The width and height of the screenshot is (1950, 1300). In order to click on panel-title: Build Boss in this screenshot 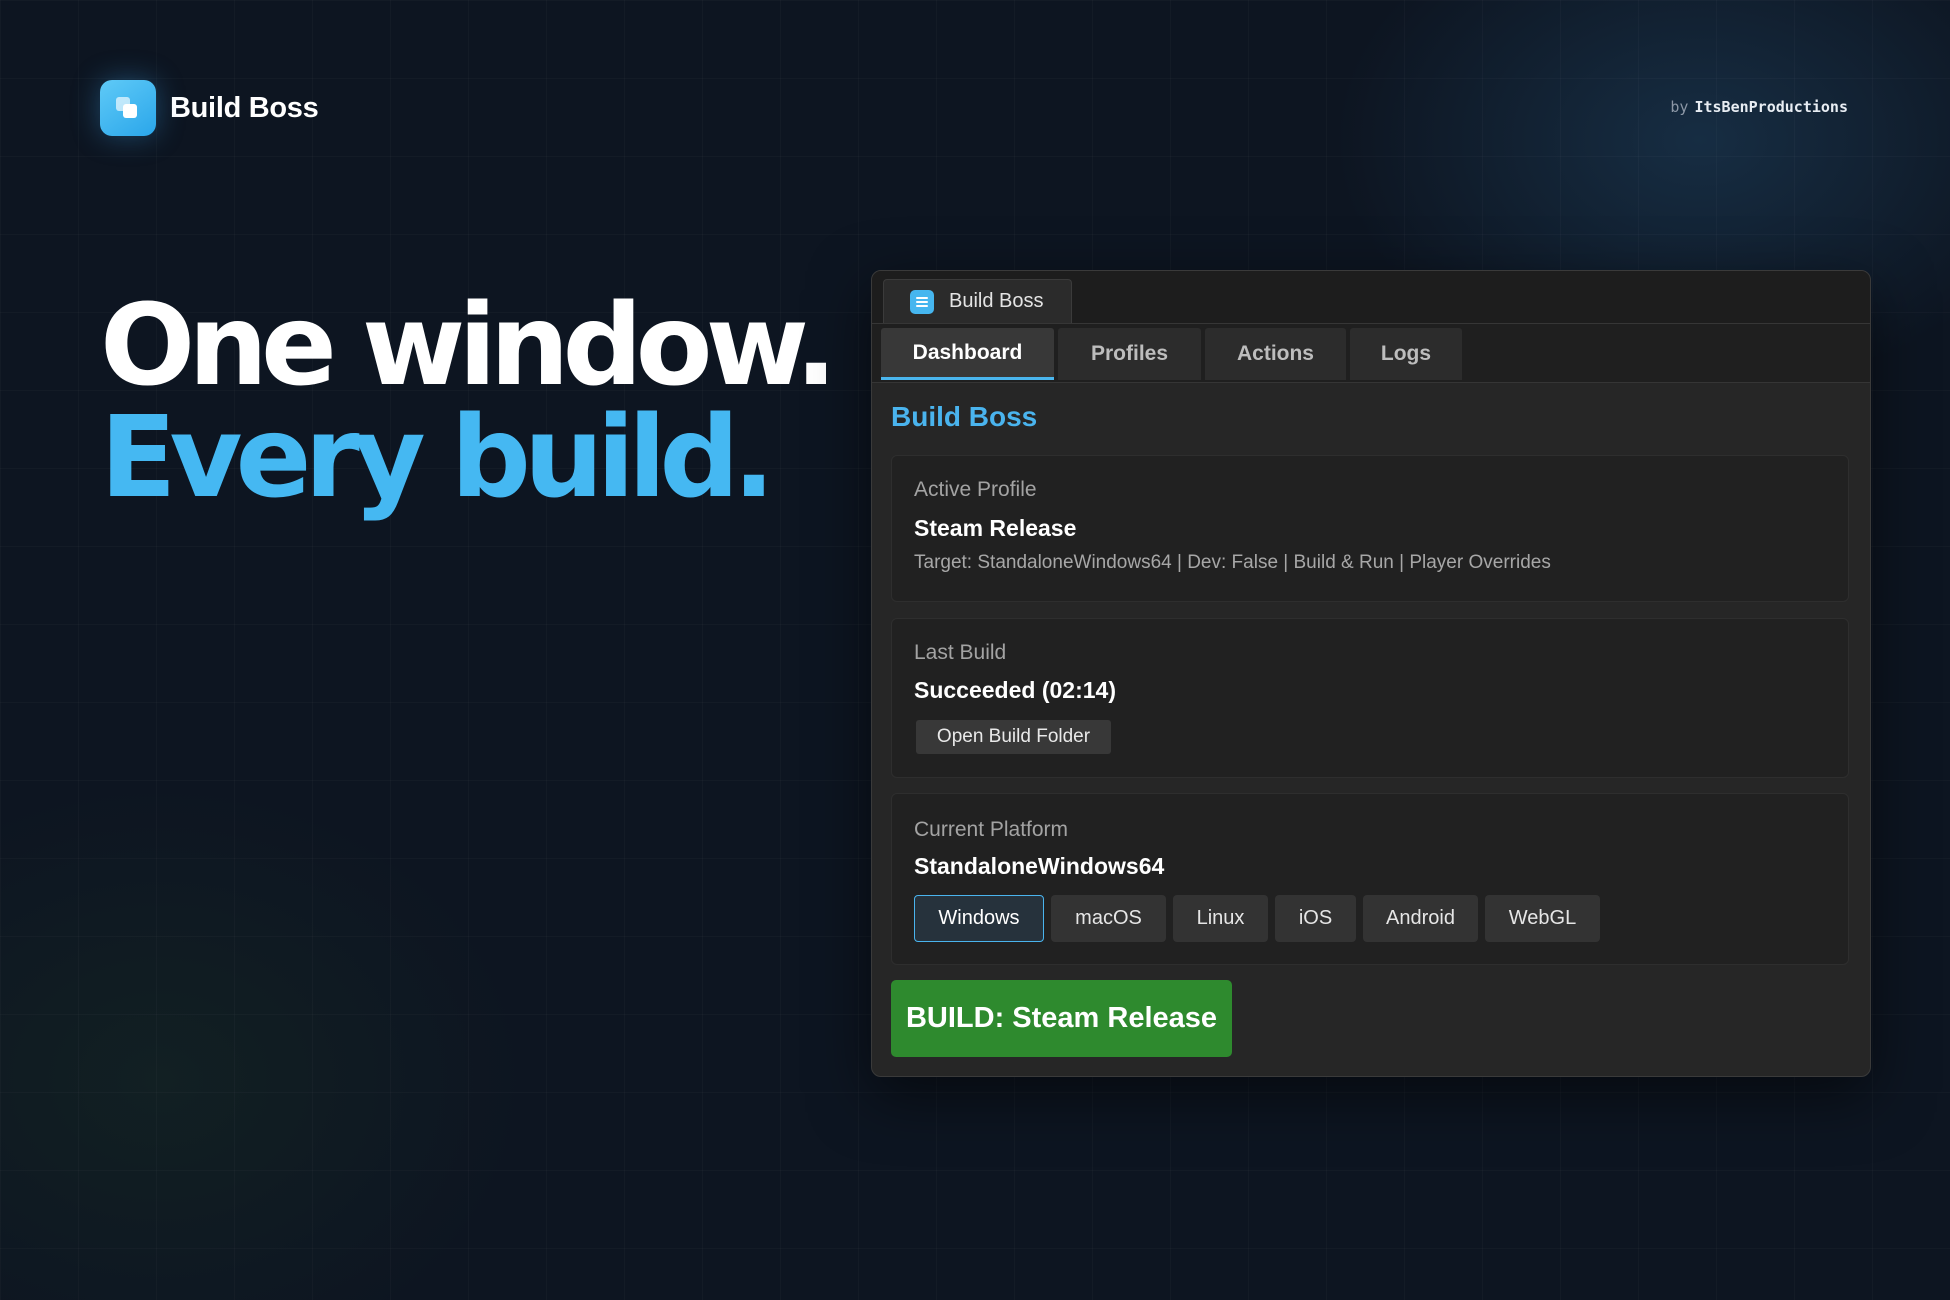, I will do `click(964, 416)`.